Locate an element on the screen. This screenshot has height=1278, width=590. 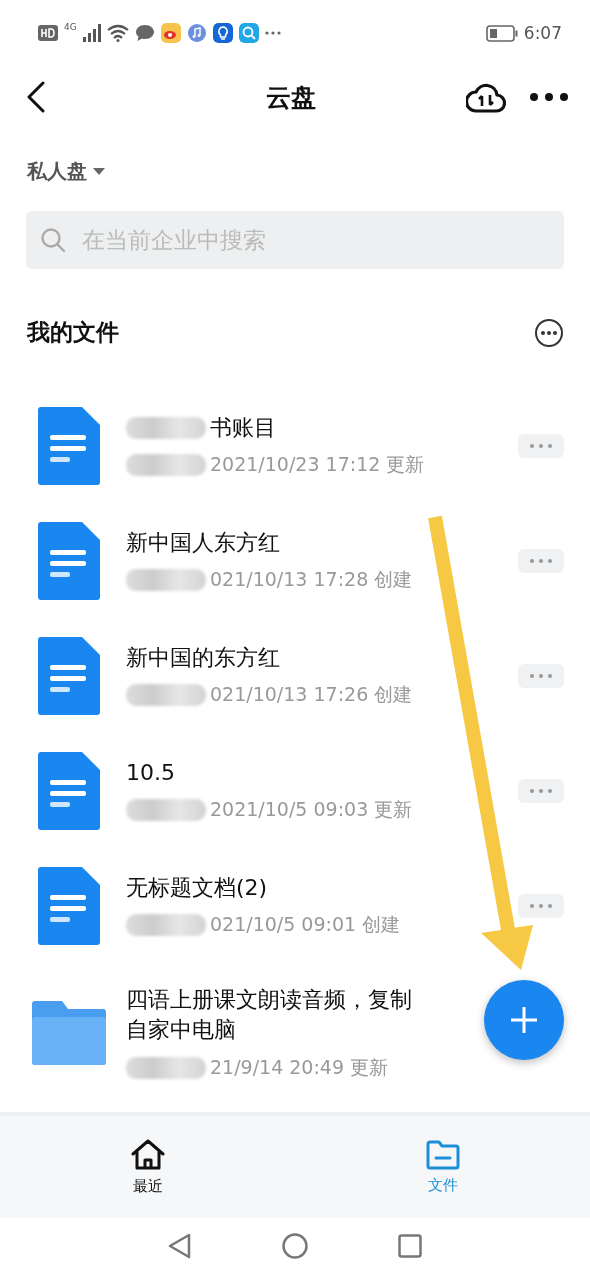
home-nav-icon is located at coordinates (295, 1246).